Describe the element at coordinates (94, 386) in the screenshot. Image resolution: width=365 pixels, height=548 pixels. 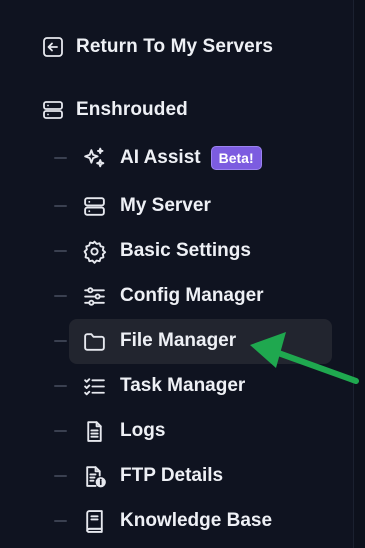
I see `checklist-icon` at that location.